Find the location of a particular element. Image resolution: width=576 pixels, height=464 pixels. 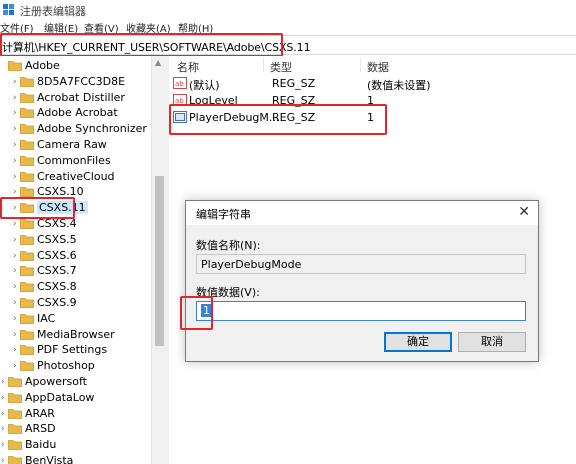

tree-item: › ARSD is located at coordinates (76, 429).